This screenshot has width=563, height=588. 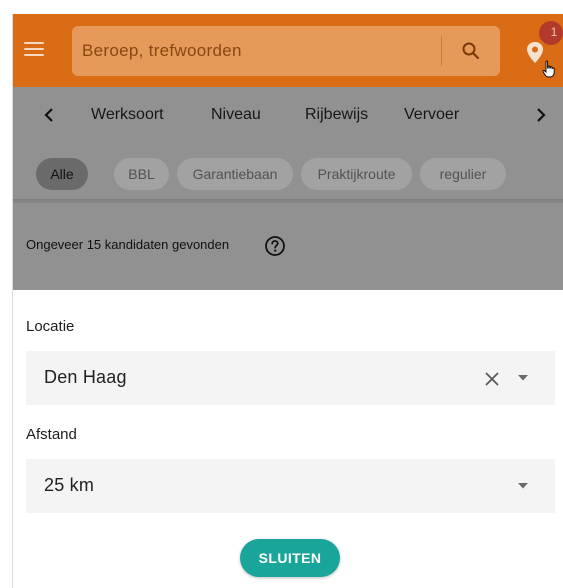 I want to click on search-box, so click(x=286, y=51).